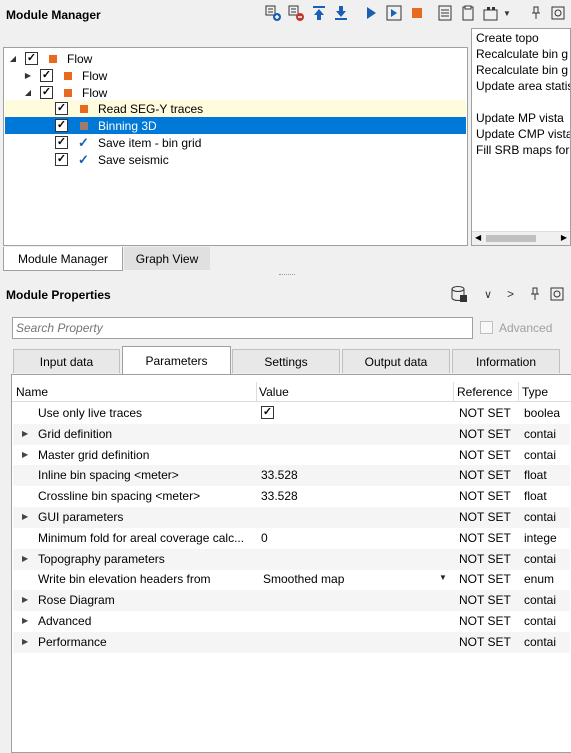 The height and width of the screenshot is (753, 571). What do you see at coordinates (291, 601) in the screenshot?
I see `table-row: ▶ Rose Diagram NOT SET contai` at bounding box center [291, 601].